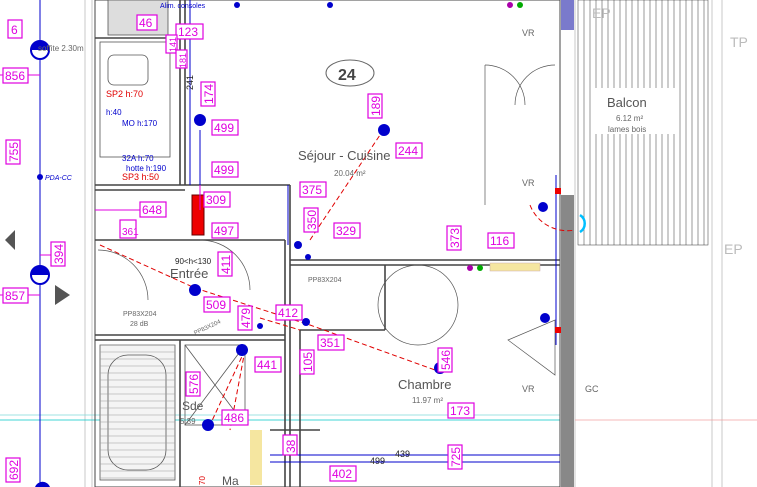 The height and width of the screenshot is (487, 757). I want to click on tag-857: 857, so click(15, 295).